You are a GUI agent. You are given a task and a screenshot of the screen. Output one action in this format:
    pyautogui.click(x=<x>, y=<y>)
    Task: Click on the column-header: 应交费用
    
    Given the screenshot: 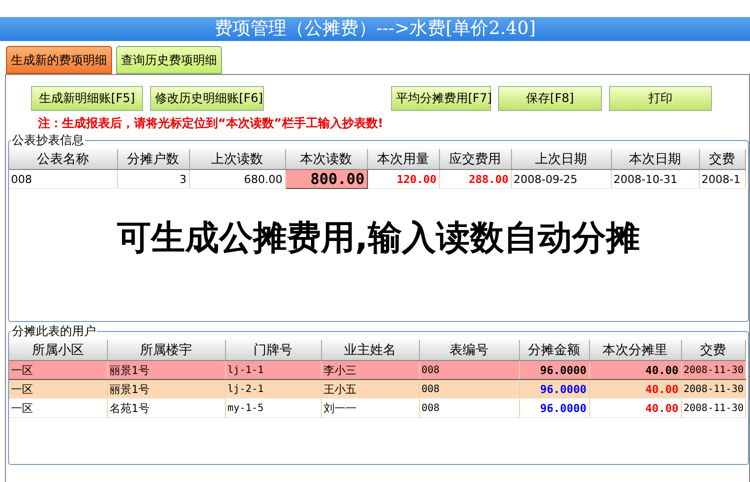 What is the action you would take?
    pyautogui.click(x=475, y=159)
    